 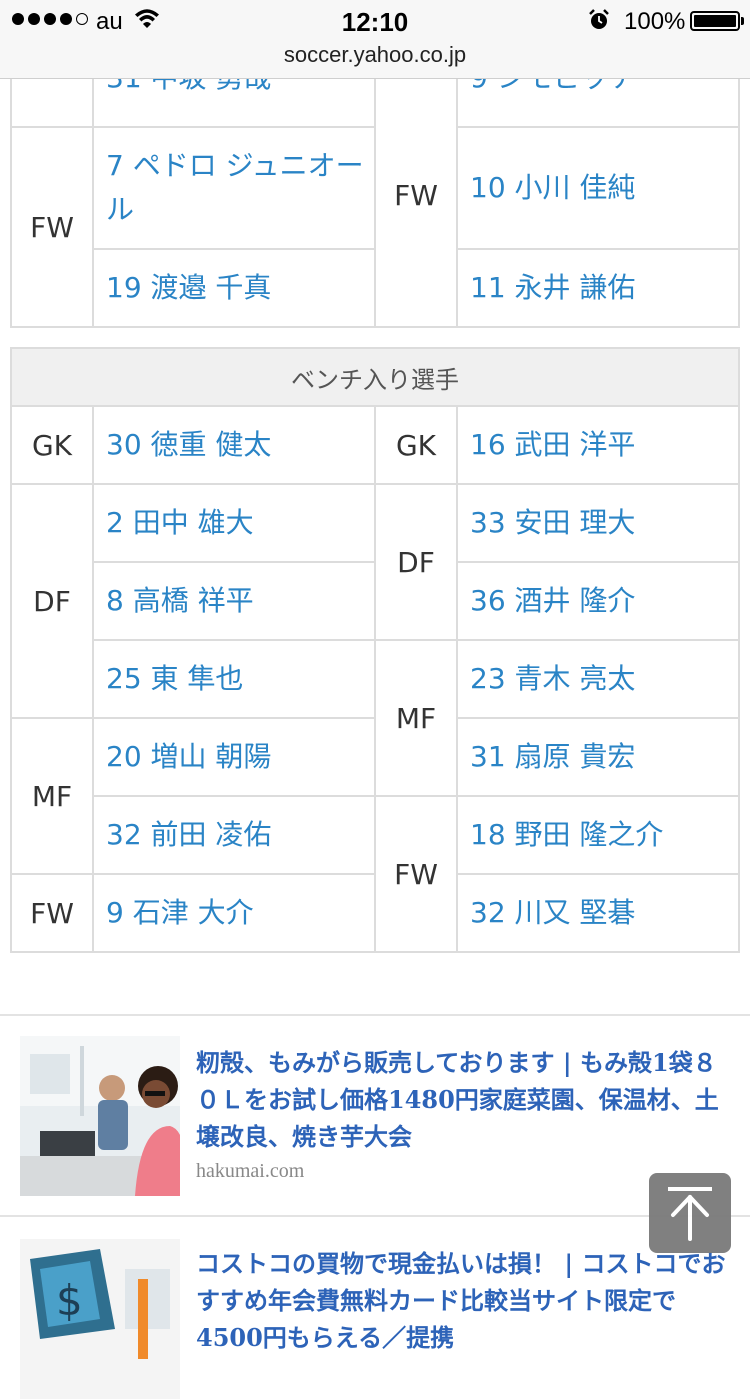 I want to click on player-link: 18 野田 隆之介, so click(x=598, y=835).